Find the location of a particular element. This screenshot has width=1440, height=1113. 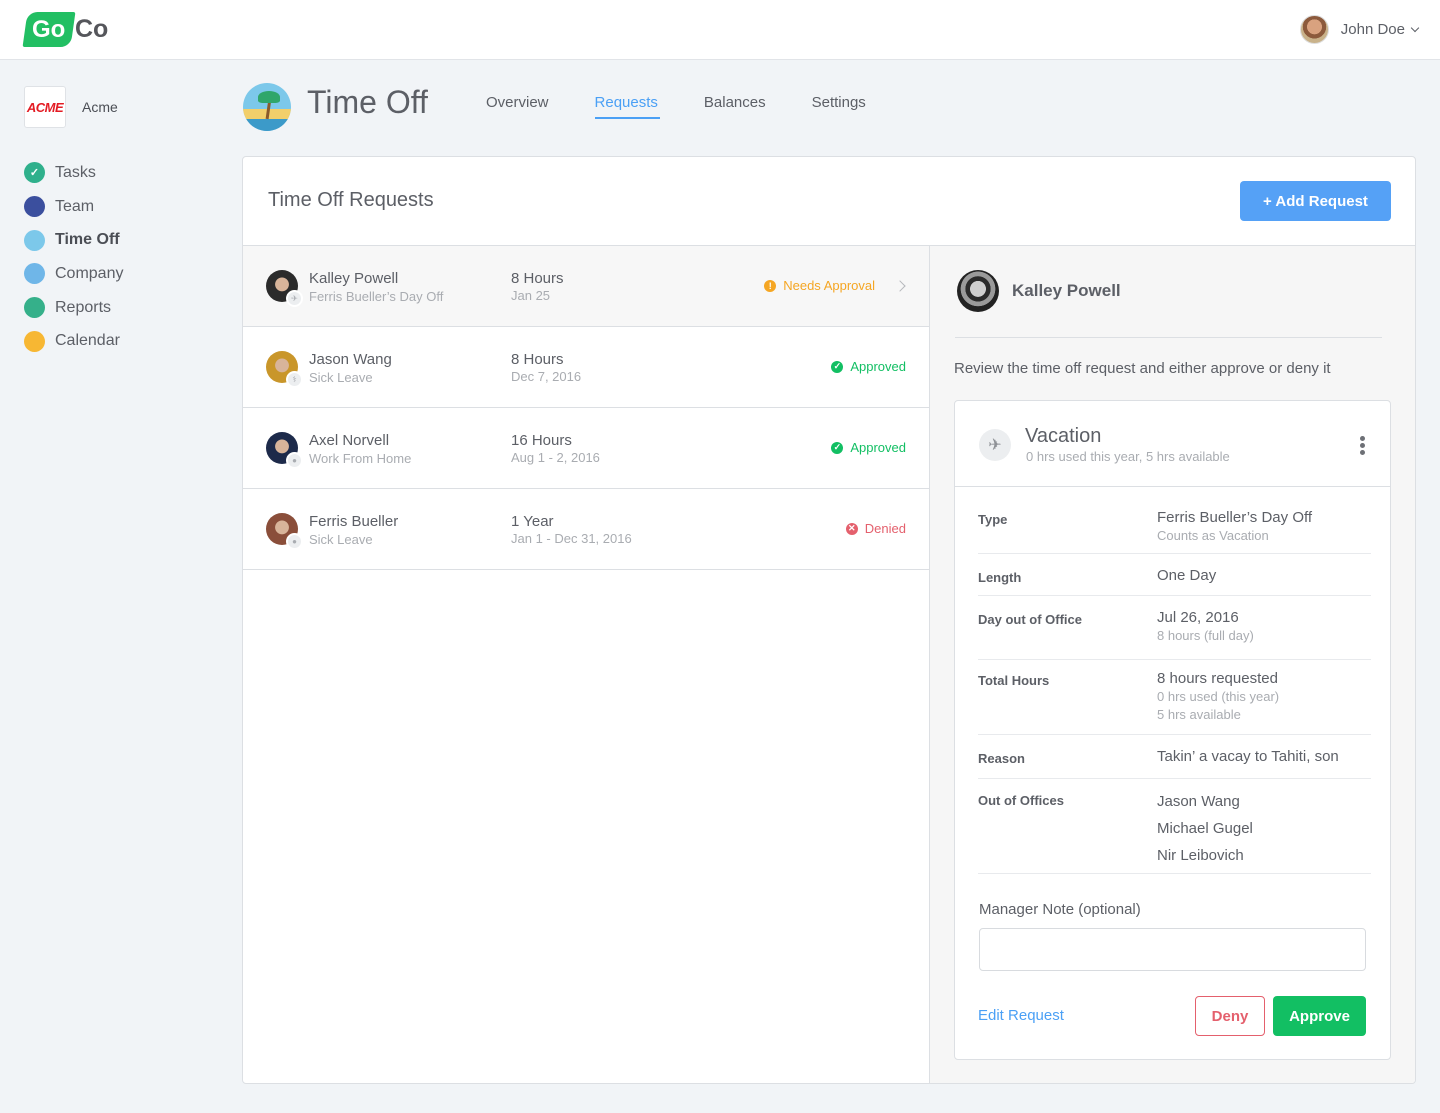

sidebar-item-tasks: ✓ Tasks is located at coordinates (73, 173).